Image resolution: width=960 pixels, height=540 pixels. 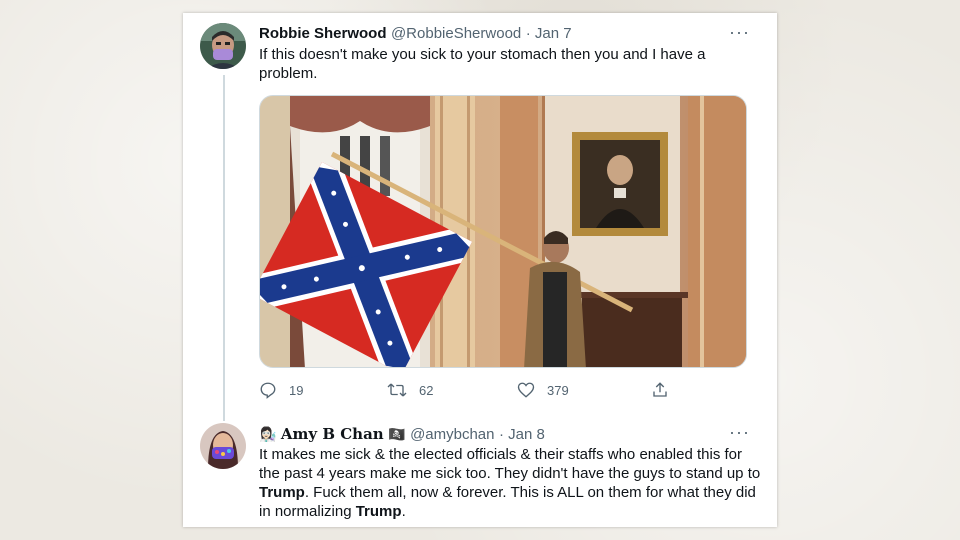 I want to click on reply-count: 19, so click(x=296, y=390).